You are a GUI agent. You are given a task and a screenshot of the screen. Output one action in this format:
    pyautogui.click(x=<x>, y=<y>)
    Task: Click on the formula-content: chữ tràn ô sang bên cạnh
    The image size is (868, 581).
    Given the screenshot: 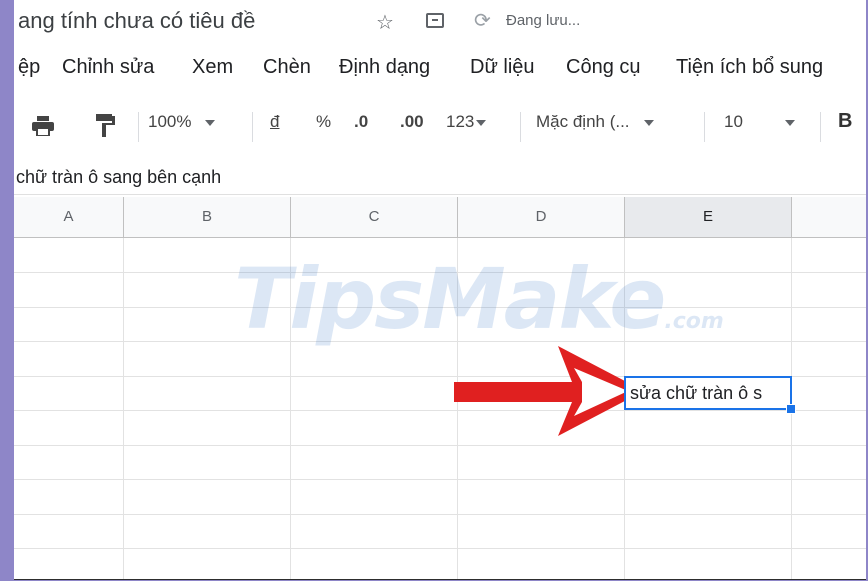 What is the action you would take?
    pyautogui.click(x=118, y=177)
    